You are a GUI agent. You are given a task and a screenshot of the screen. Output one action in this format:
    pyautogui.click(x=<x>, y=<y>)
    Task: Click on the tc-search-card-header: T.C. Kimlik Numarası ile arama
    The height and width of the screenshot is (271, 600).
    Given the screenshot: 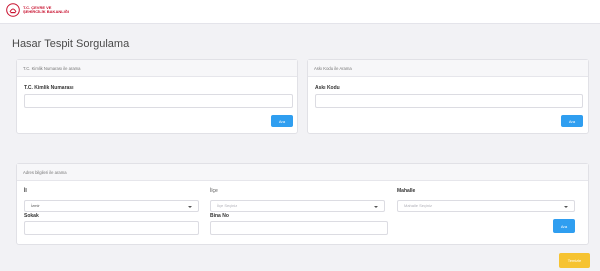 What is the action you would take?
    pyautogui.click(x=157, y=68)
    